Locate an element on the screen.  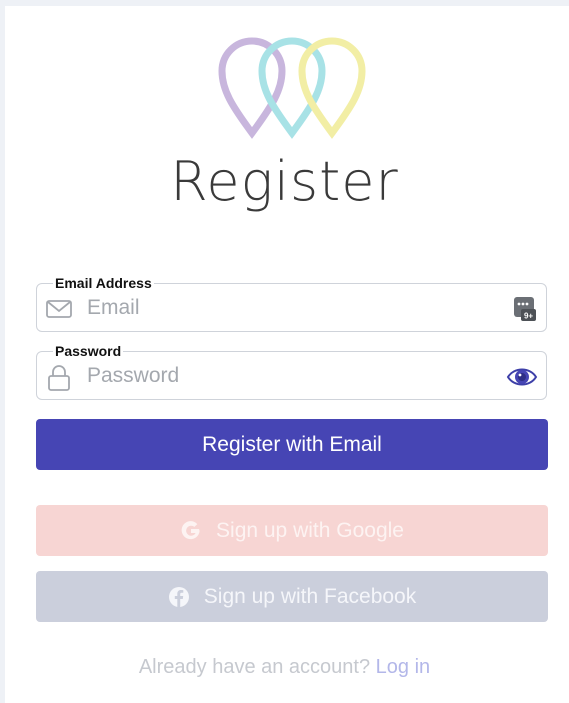
page-title: Register is located at coordinates (284, 181).